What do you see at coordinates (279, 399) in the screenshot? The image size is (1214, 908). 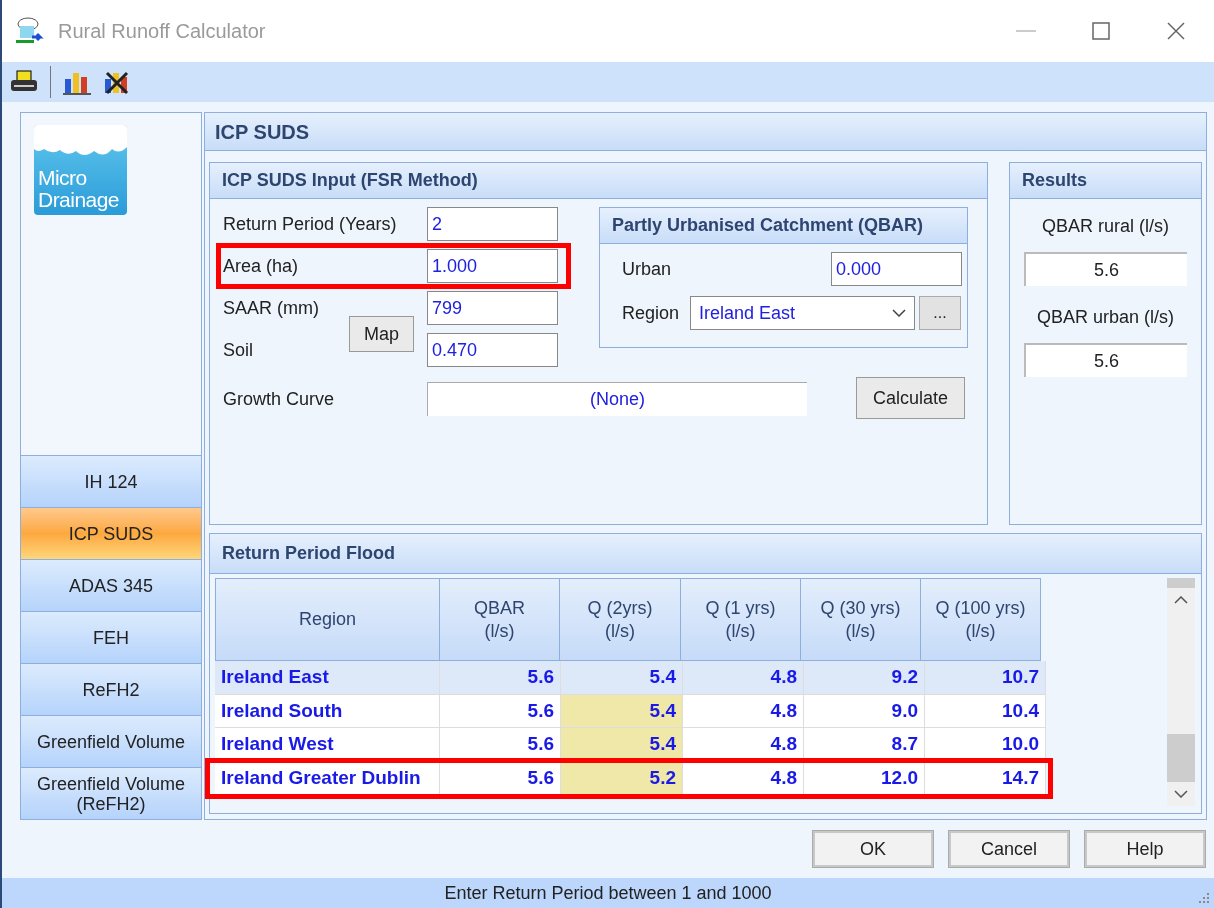 I see `field-label: Growth Curve` at bounding box center [279, 399].